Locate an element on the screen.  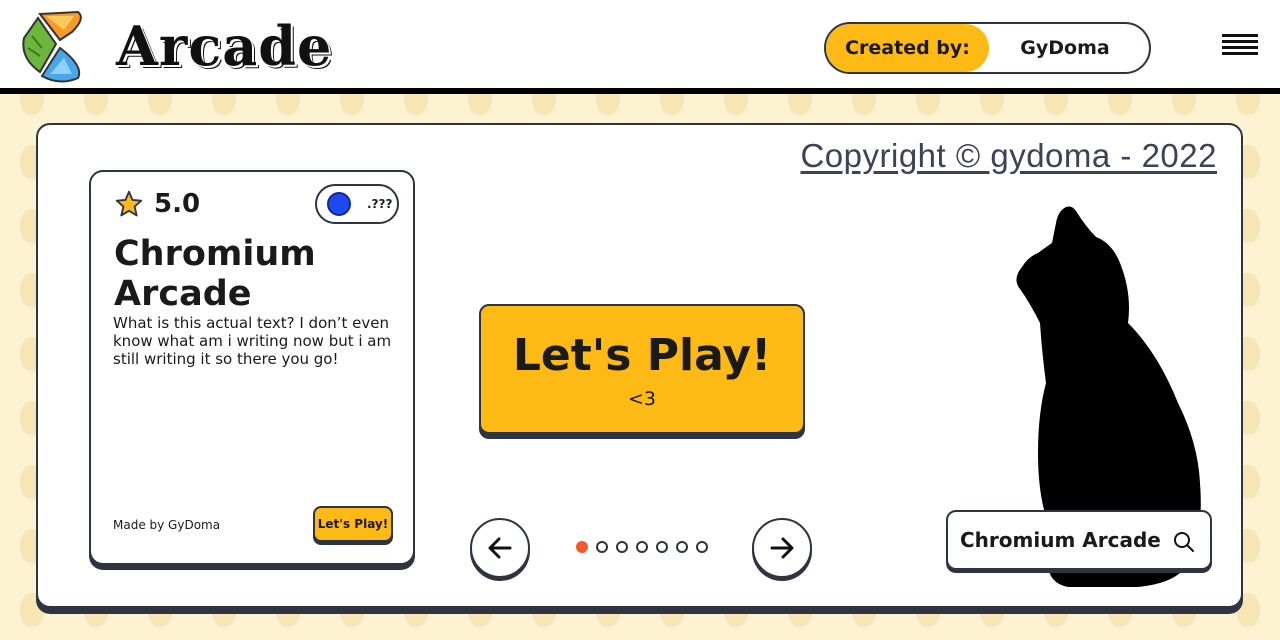
lets-play-label: Let's Play! is located at coordinates (642, 355).